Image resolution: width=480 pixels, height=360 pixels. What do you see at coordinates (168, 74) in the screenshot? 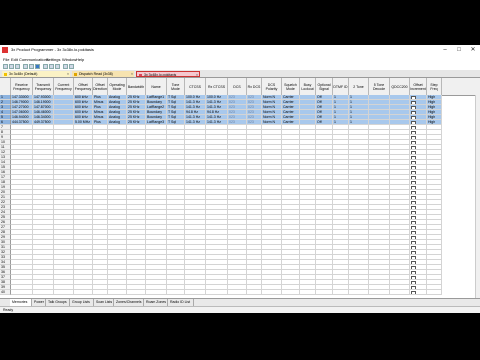
I see `doc-tab-3-active: 3x 3c48x.lo.pokitaxis ×` at bounding box center [168, 74].